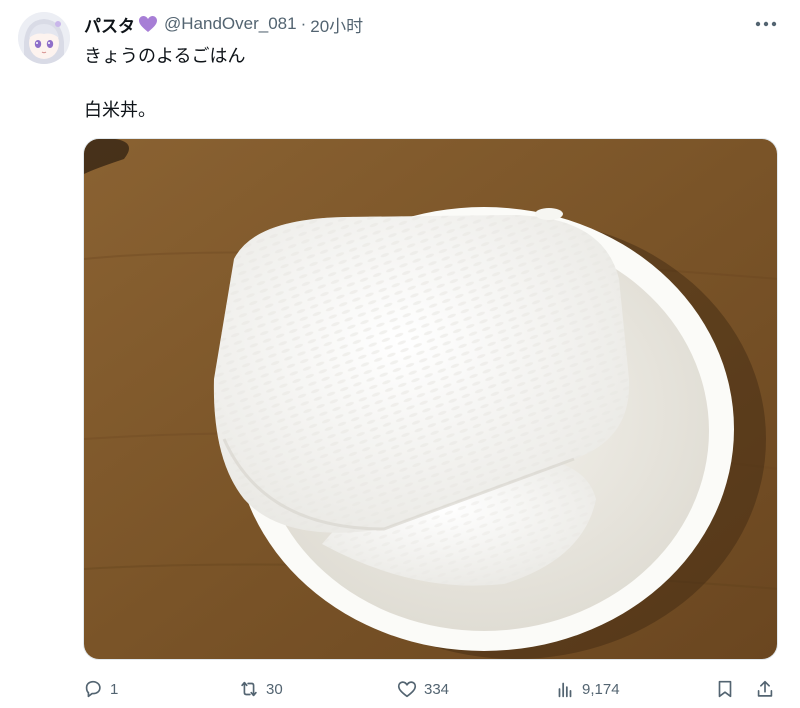 This screenshot has height=708, width=800. What do you see at coordinates (230, 24) in the screenshot?
I see `handle: @HandOver_081` at bounding box center [230, 24].